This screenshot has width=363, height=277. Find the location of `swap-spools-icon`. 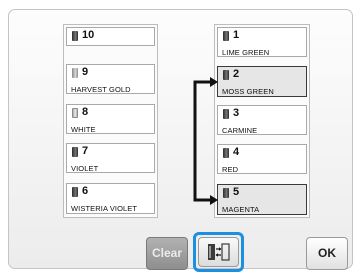

swap-spools-icon is located at coordinates (219, 252).